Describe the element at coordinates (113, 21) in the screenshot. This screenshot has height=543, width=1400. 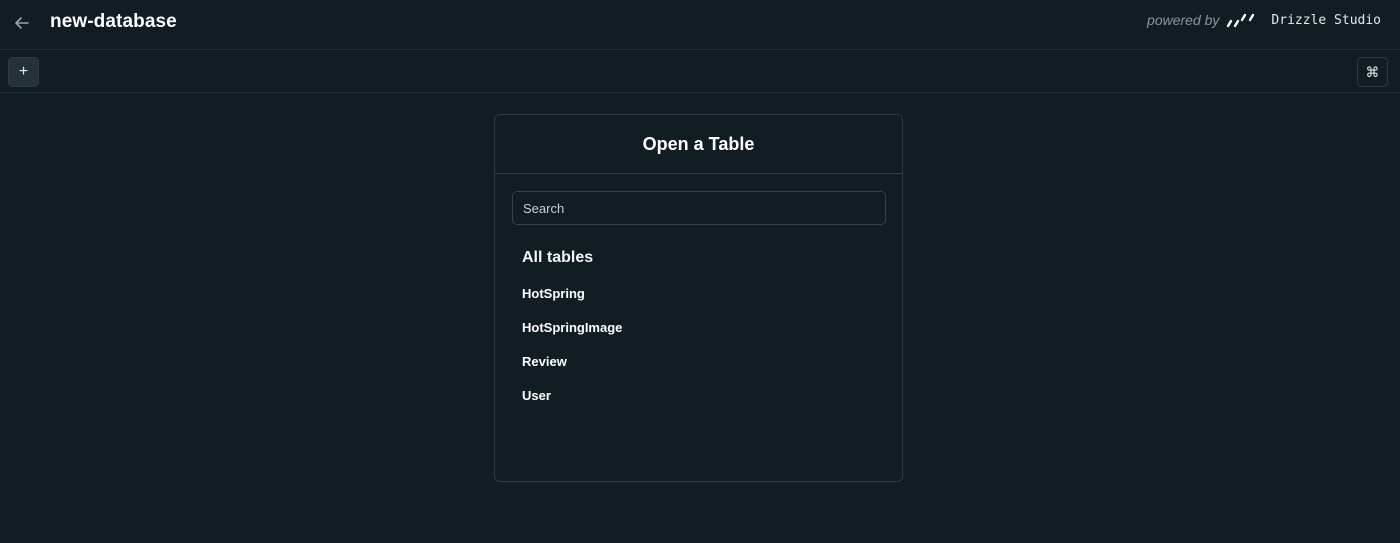
I see `database-title: new-database` at that location.